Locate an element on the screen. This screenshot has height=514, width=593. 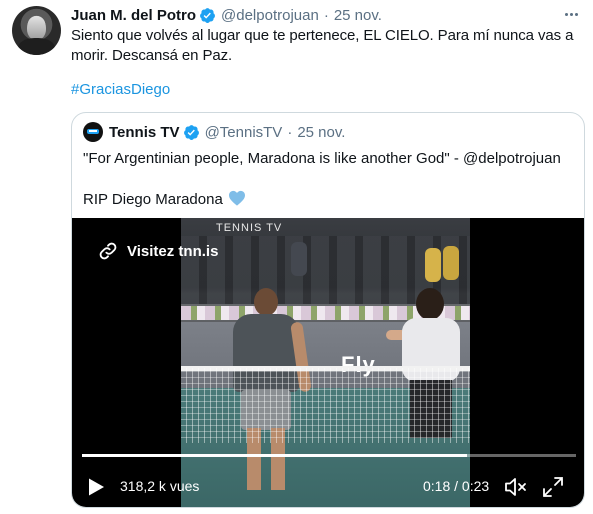
video-progress-bar is located at coordinates (329, 455).